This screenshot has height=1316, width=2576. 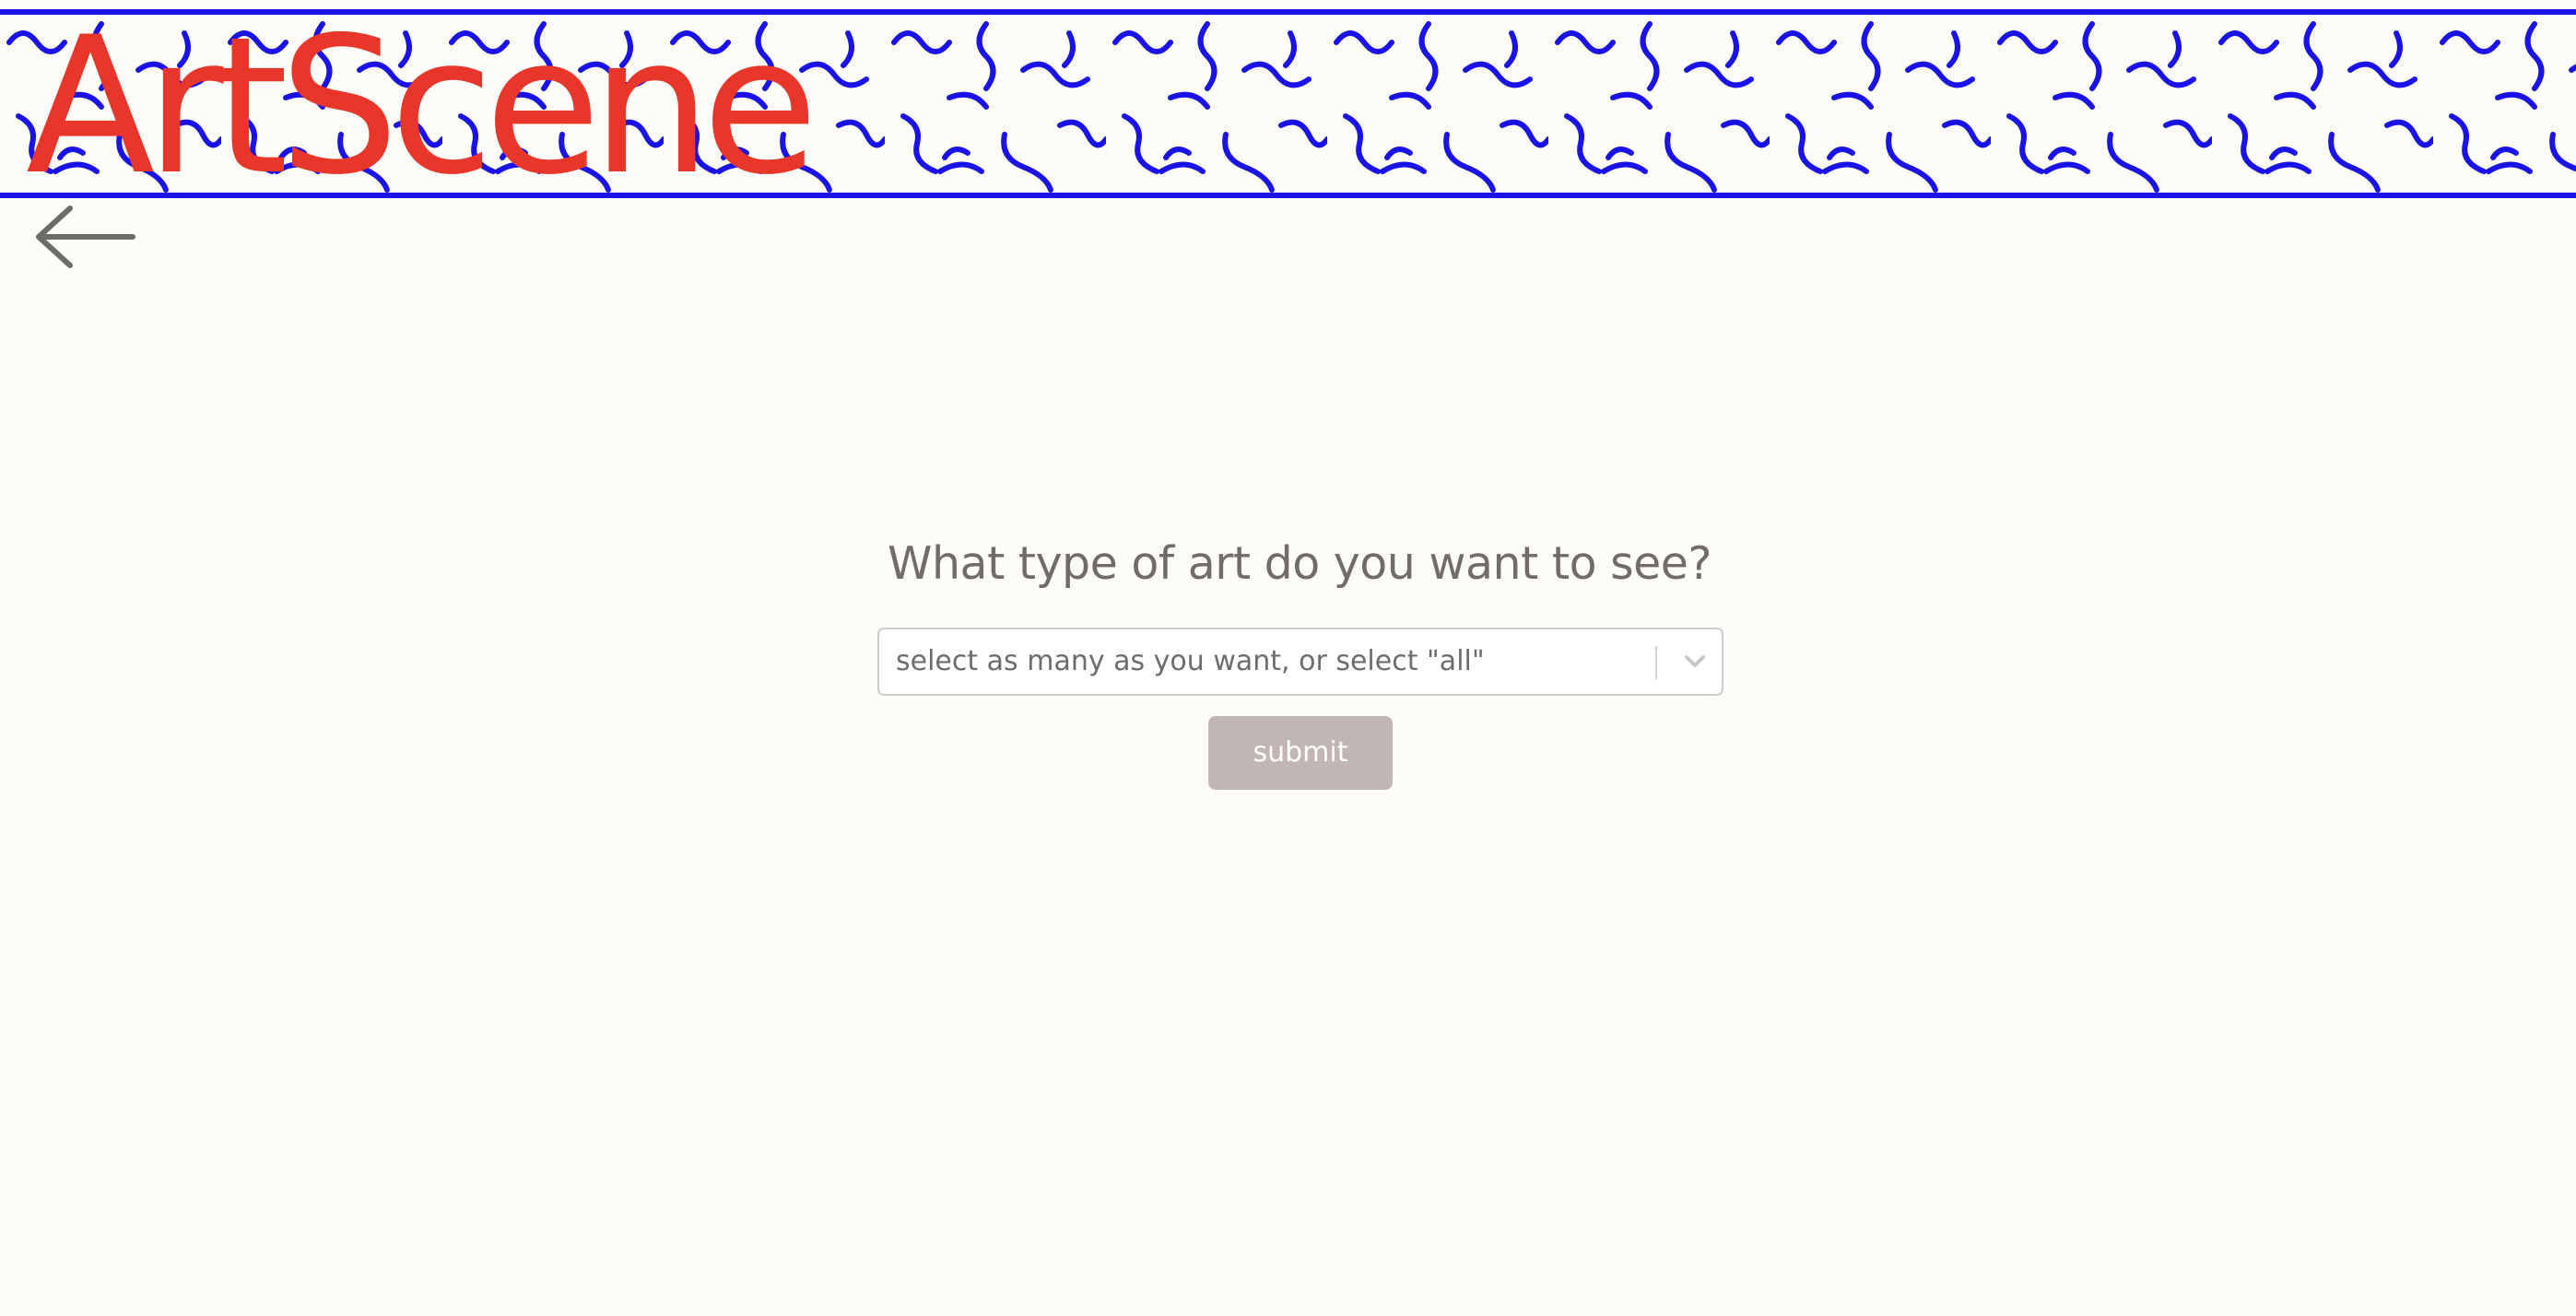 What do you see at coordinates (1301, 753) in the screenshot?
I see `submit-button: submit` at bounding box center [1301, 753].